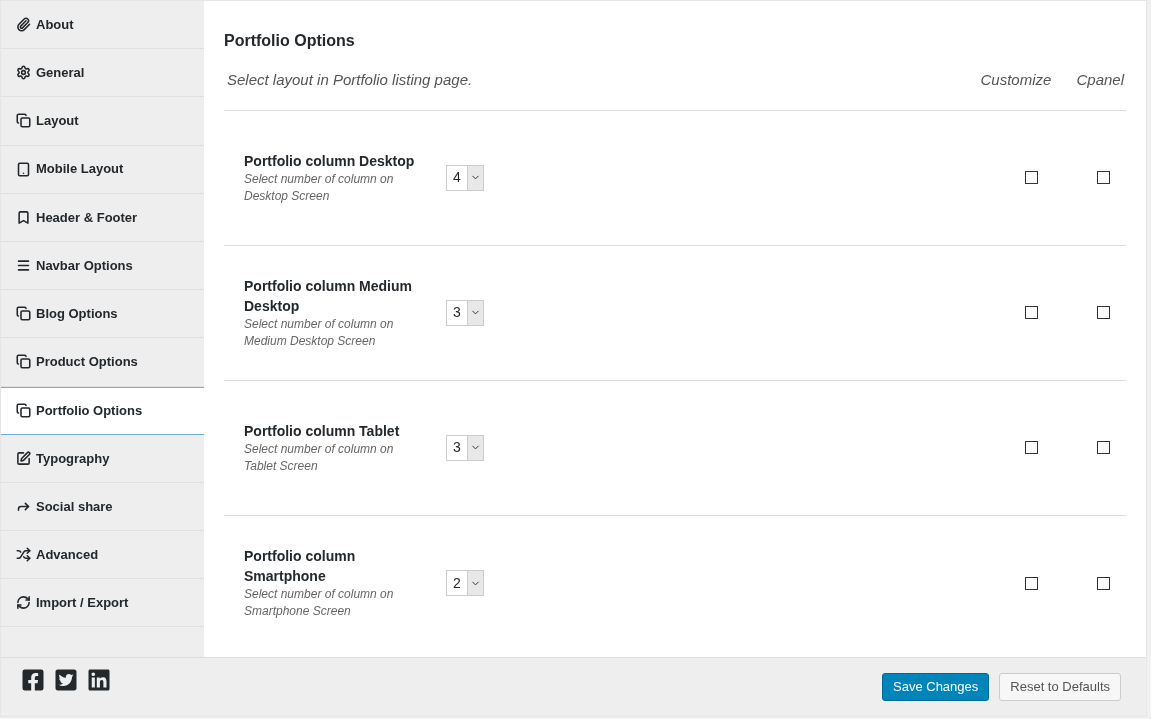 This screenshot has width=1151, height=719. I want to click on column-header: Customize, so click(1015, 80).